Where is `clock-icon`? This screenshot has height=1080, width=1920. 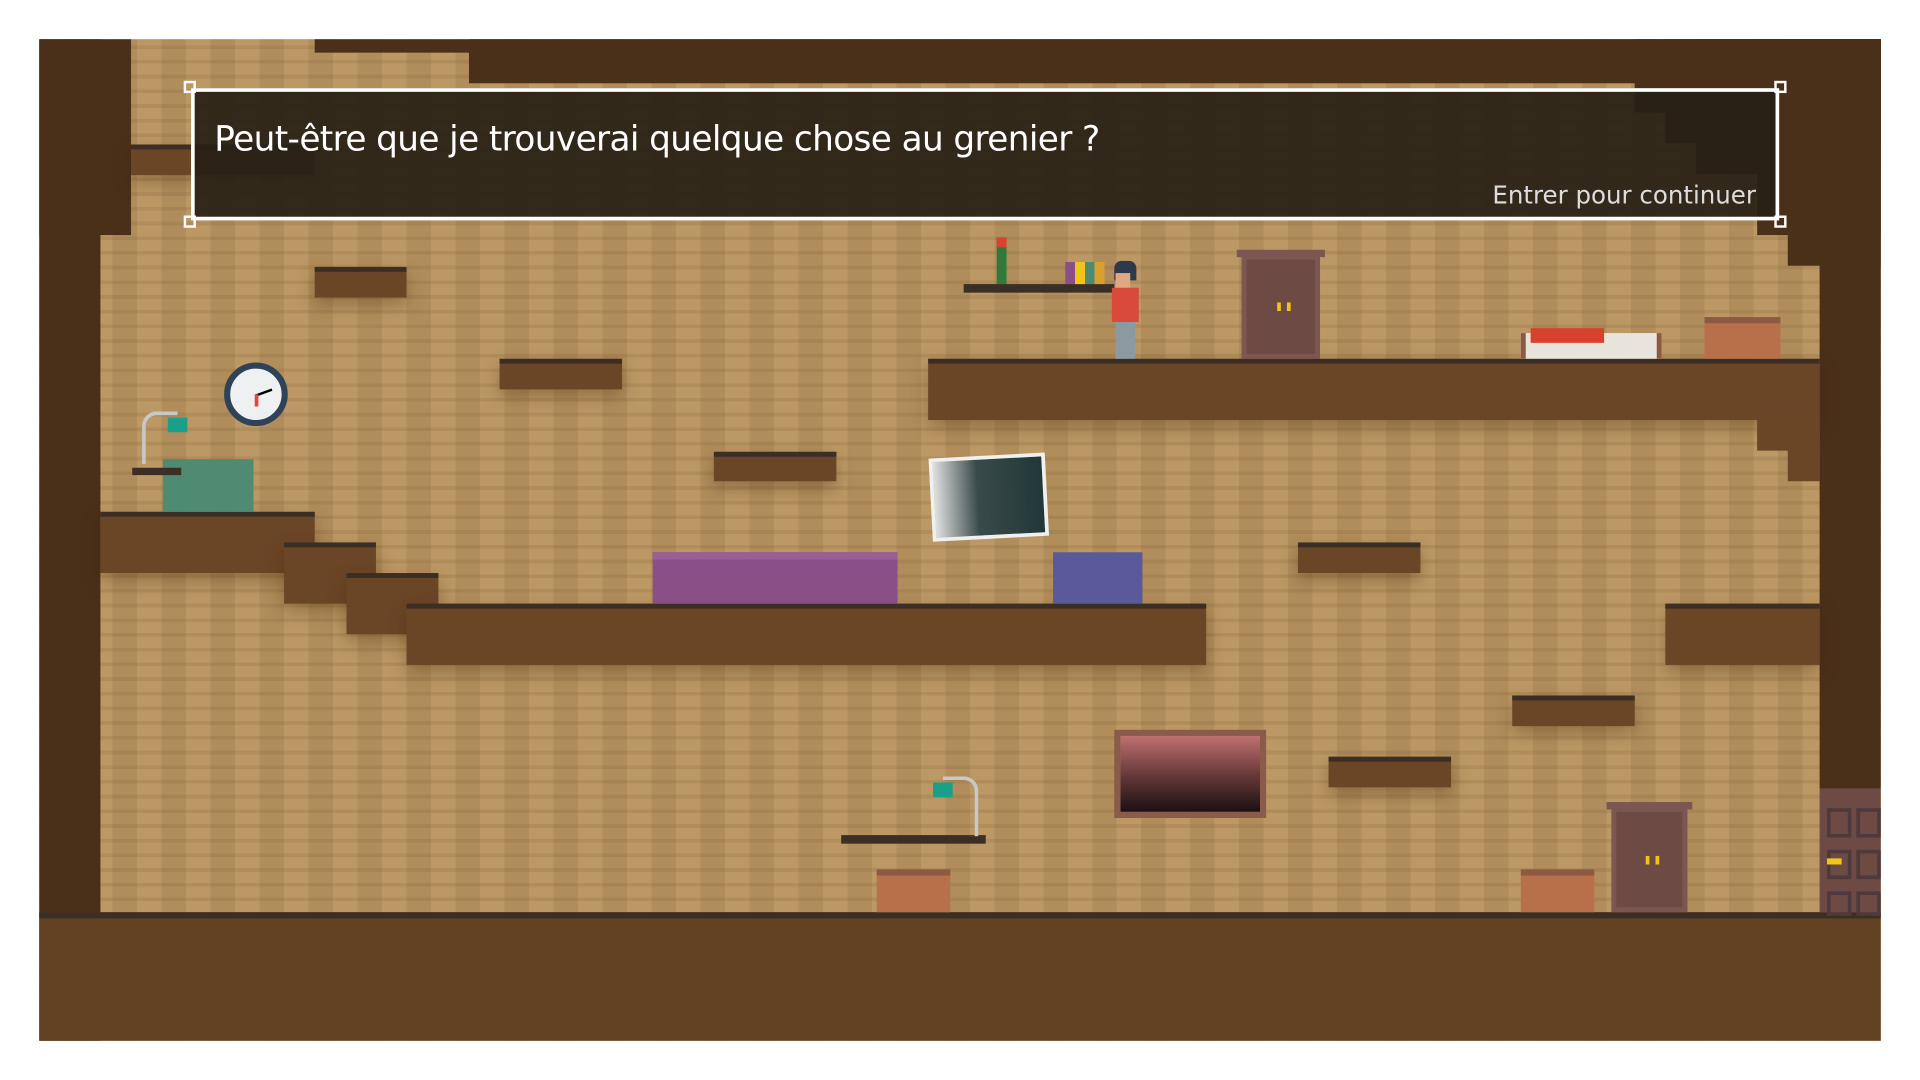
clock-icon is located at coordinates (256, 394).